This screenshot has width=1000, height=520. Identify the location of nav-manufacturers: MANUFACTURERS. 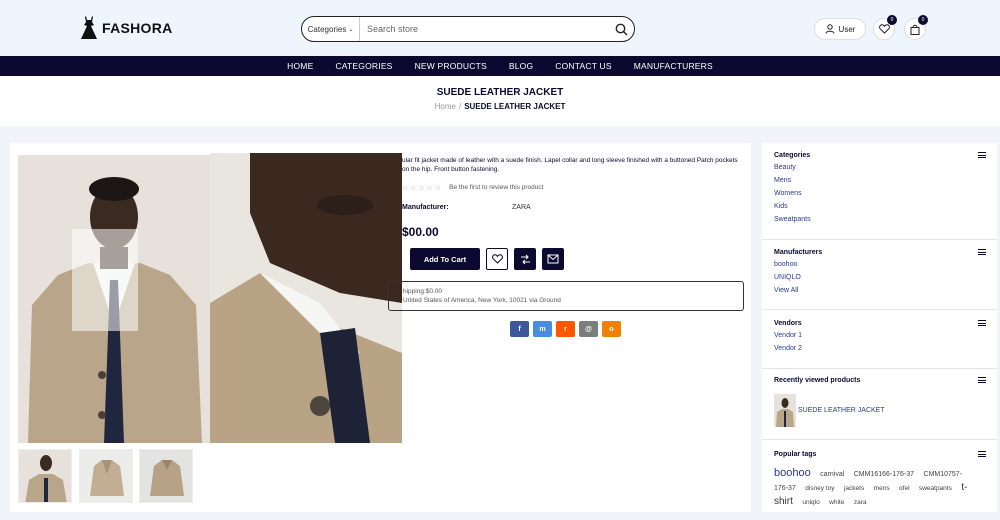
(673, 66).